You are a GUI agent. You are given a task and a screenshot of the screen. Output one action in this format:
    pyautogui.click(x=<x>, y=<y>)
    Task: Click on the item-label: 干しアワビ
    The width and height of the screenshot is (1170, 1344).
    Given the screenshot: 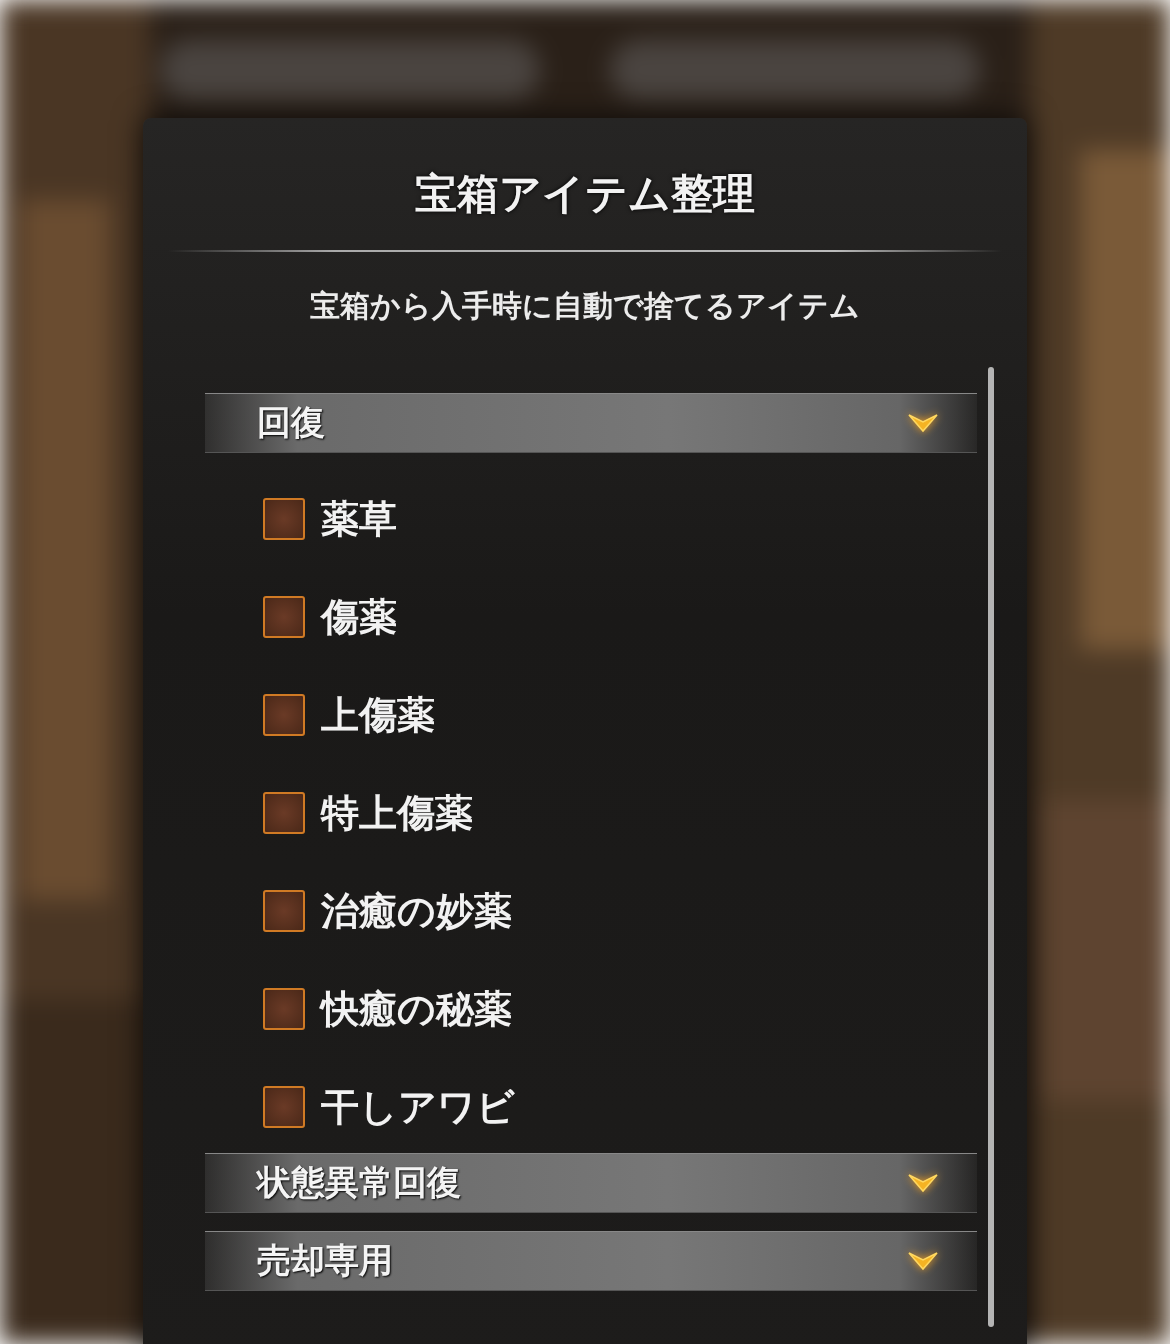 What is the action you would take?
    pyautogui.click(x=418, y=1106)
    